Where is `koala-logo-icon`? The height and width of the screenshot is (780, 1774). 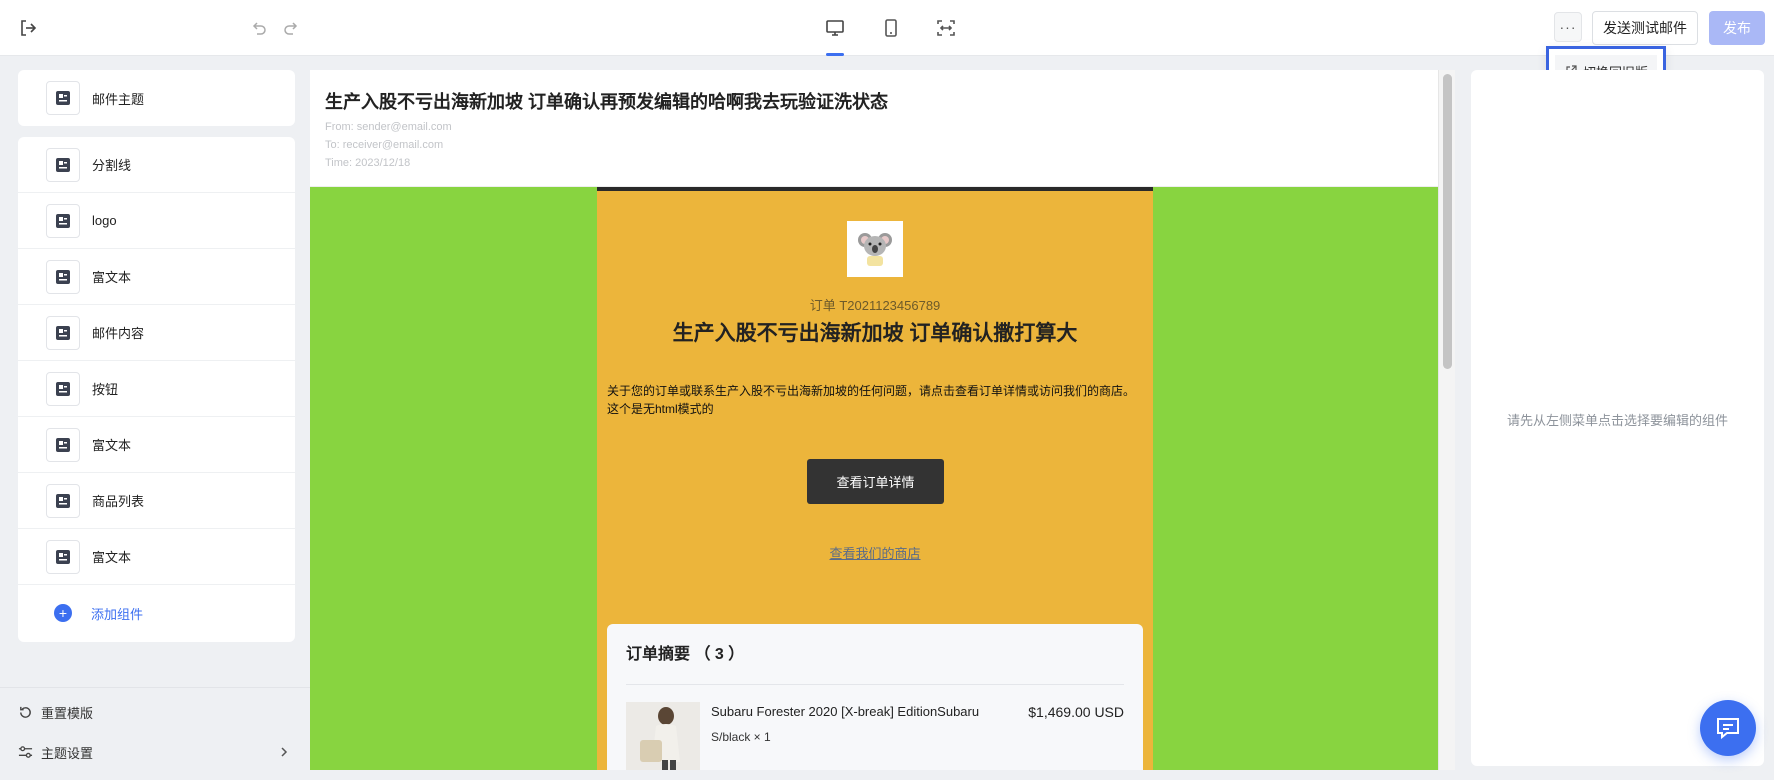 koala-logo-icon is located at coordinates (875, 249).